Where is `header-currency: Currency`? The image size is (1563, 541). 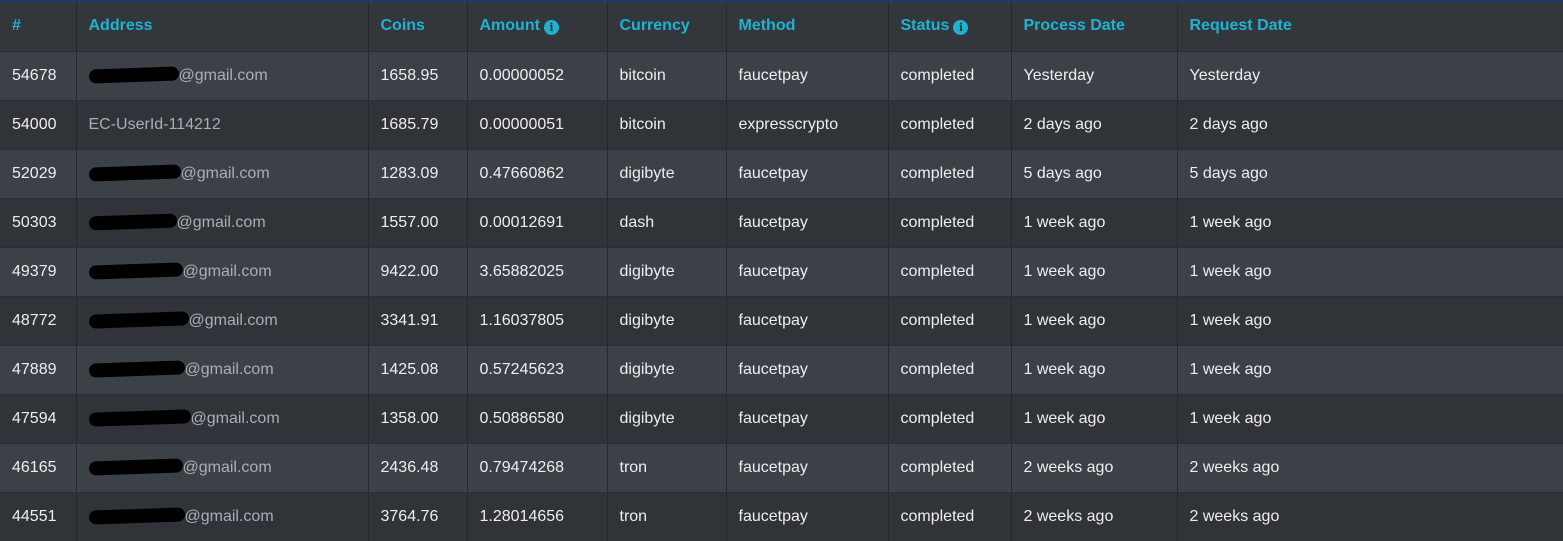
header-currency: Currency is located at coordinates (667, 26).